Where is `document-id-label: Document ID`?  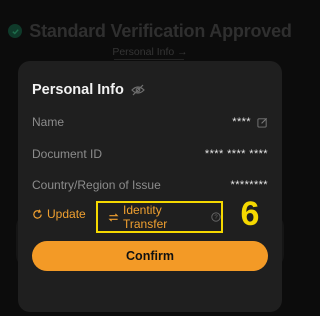
document-id-label: Document ID is located at coordinates (67, 154).